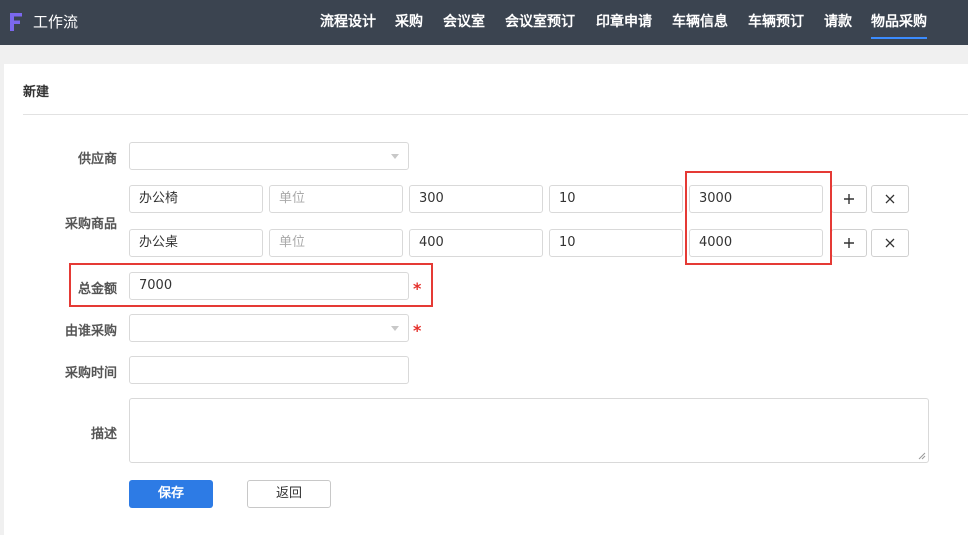  I want to click on app-title: 工作流, so click(56, 22).